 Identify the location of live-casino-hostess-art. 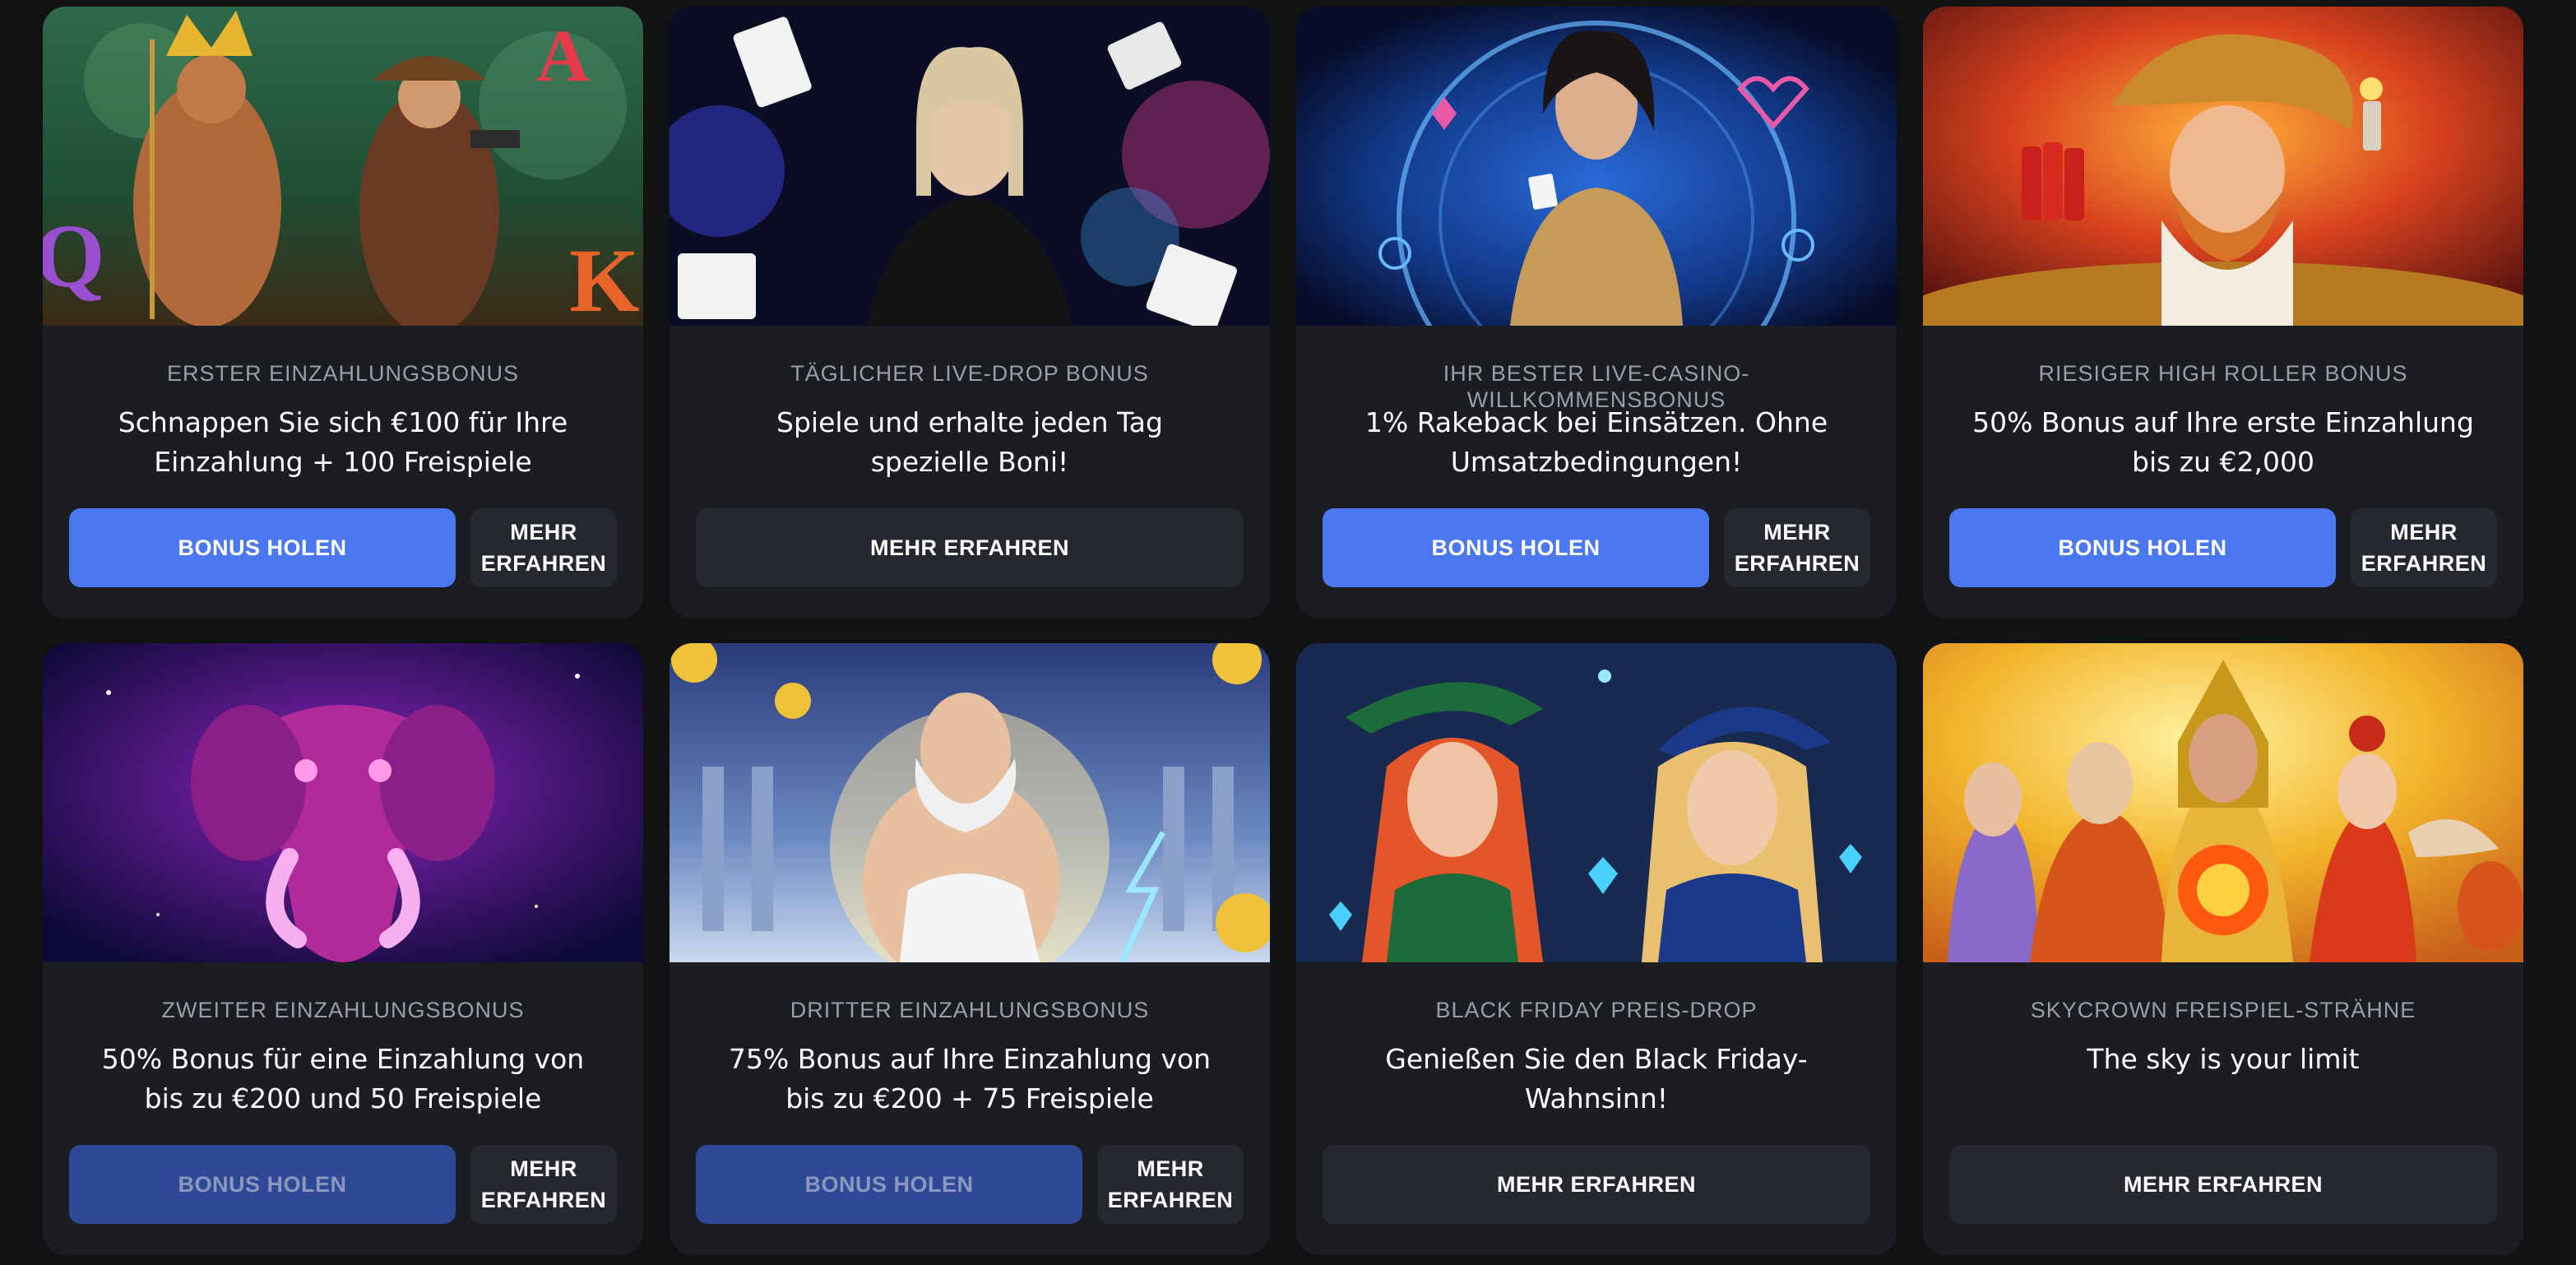
(1597, 166).